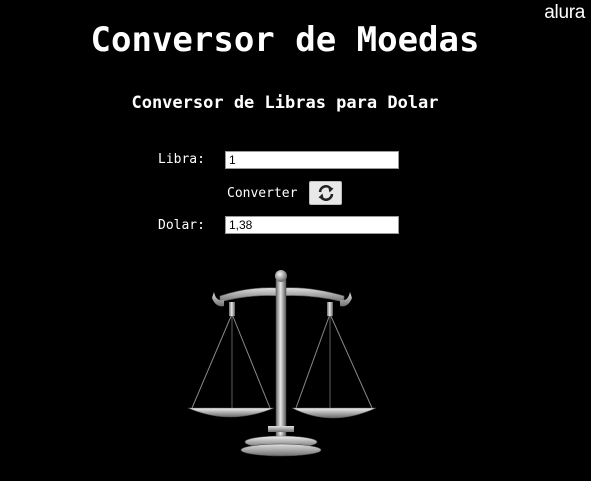 Image resolution: width=591 pixels, height=481 pixels. What do you see at coordinates (282, 363) in the screenshot?
I see `scale-icon` at bounding box center [282, 363].